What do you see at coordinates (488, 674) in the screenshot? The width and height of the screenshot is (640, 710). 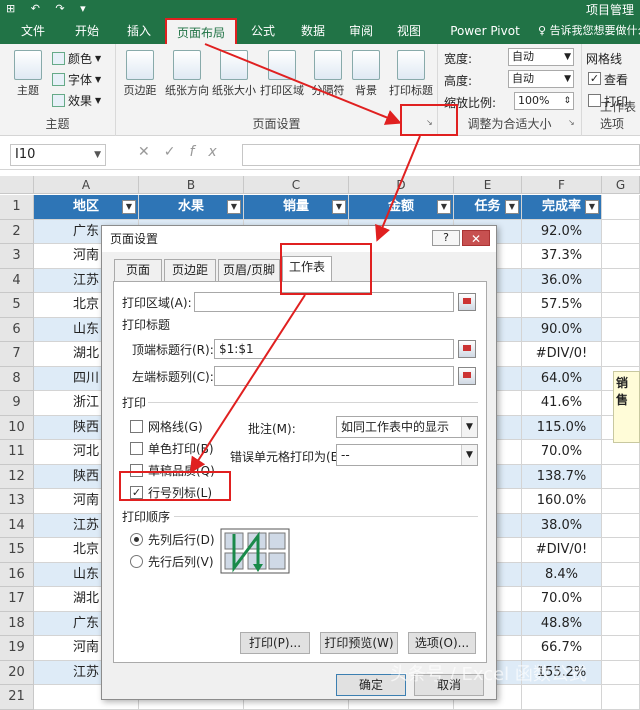 I see `watermark: 头条号 / Excel 函数公式` at bounding box center [488, 674].